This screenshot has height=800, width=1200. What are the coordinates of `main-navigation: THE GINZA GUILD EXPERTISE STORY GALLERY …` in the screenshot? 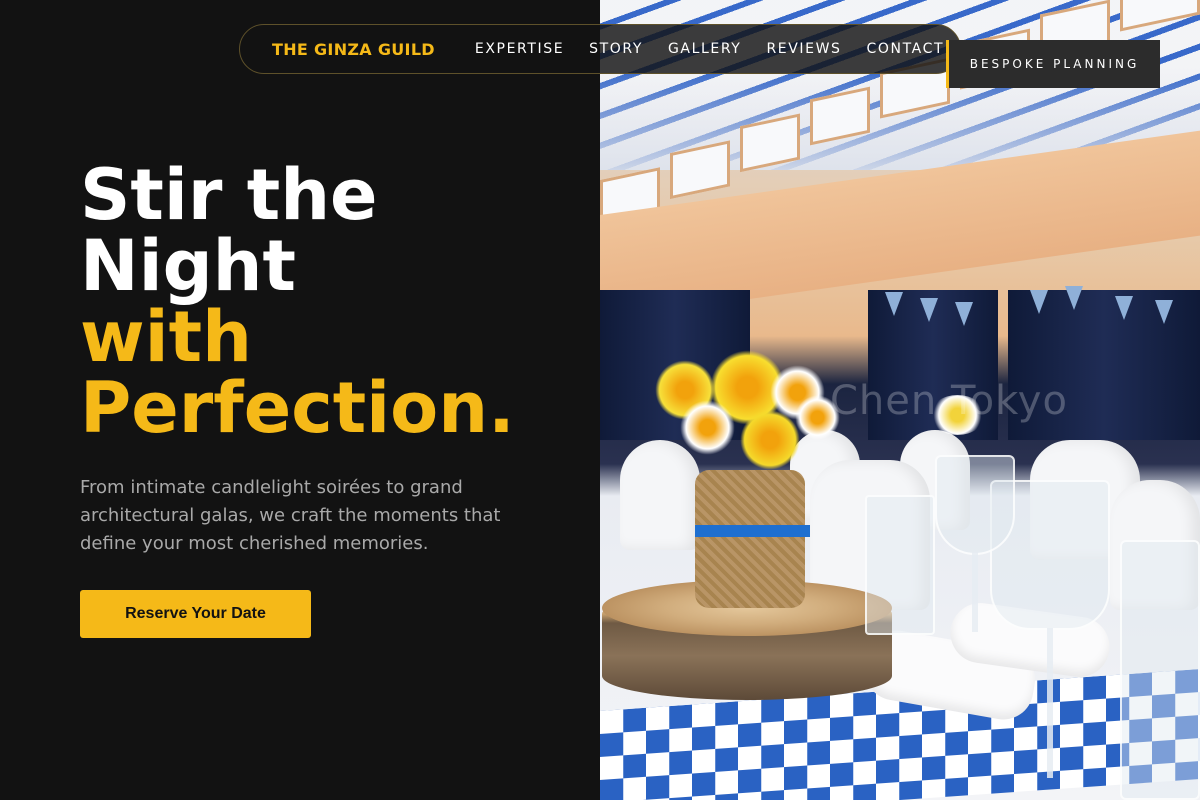 It's located at (600, 49).